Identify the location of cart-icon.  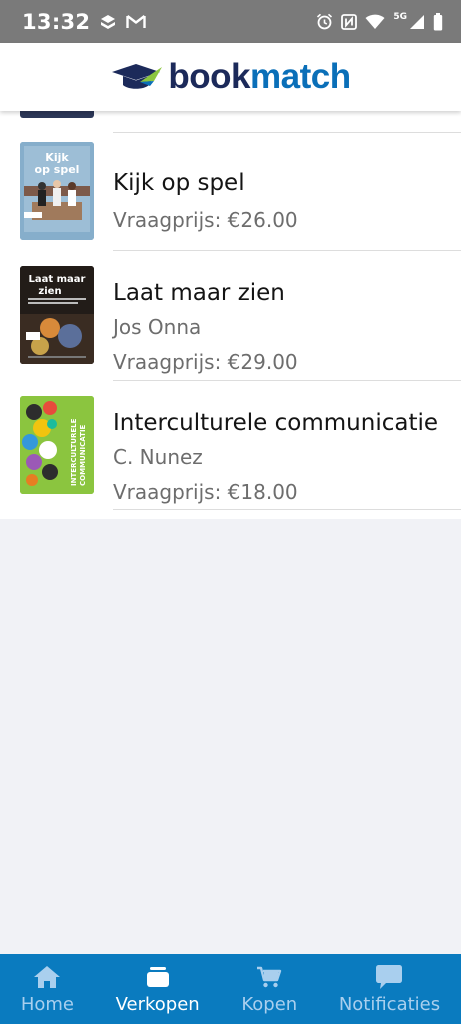
(269, 977).